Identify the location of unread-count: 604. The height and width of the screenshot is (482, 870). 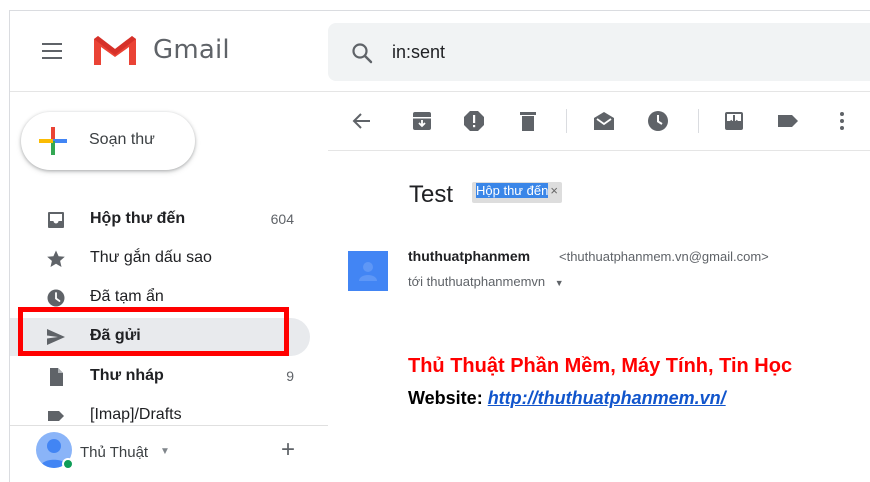
(282, 219).